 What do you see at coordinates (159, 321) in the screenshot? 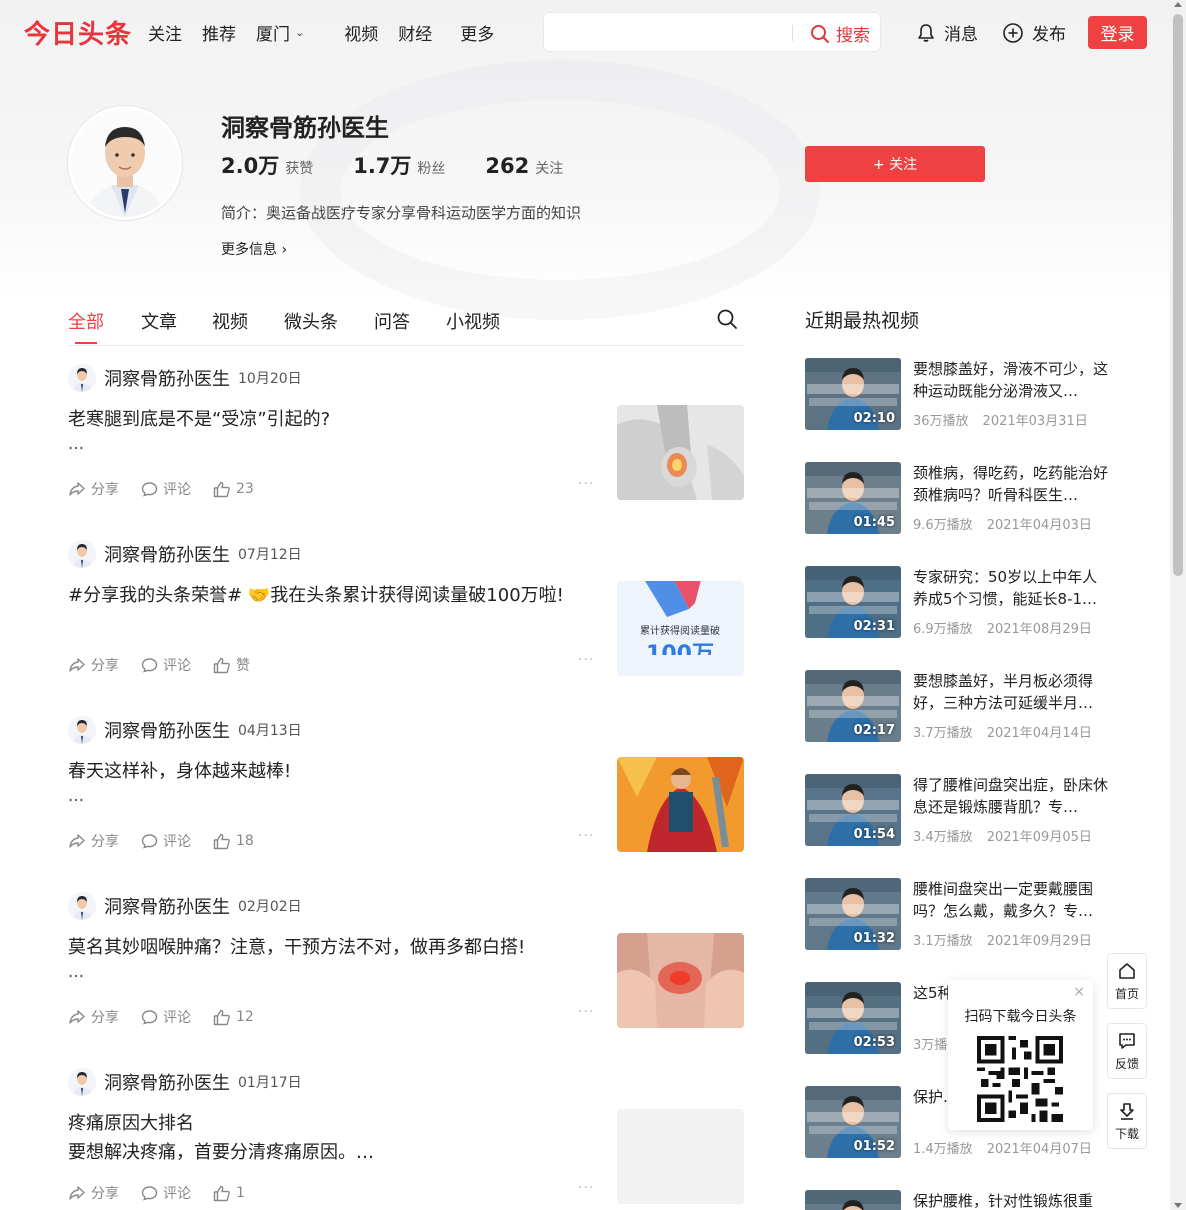
I see `tab-articles: 文章` at bounding box center [159, 321].